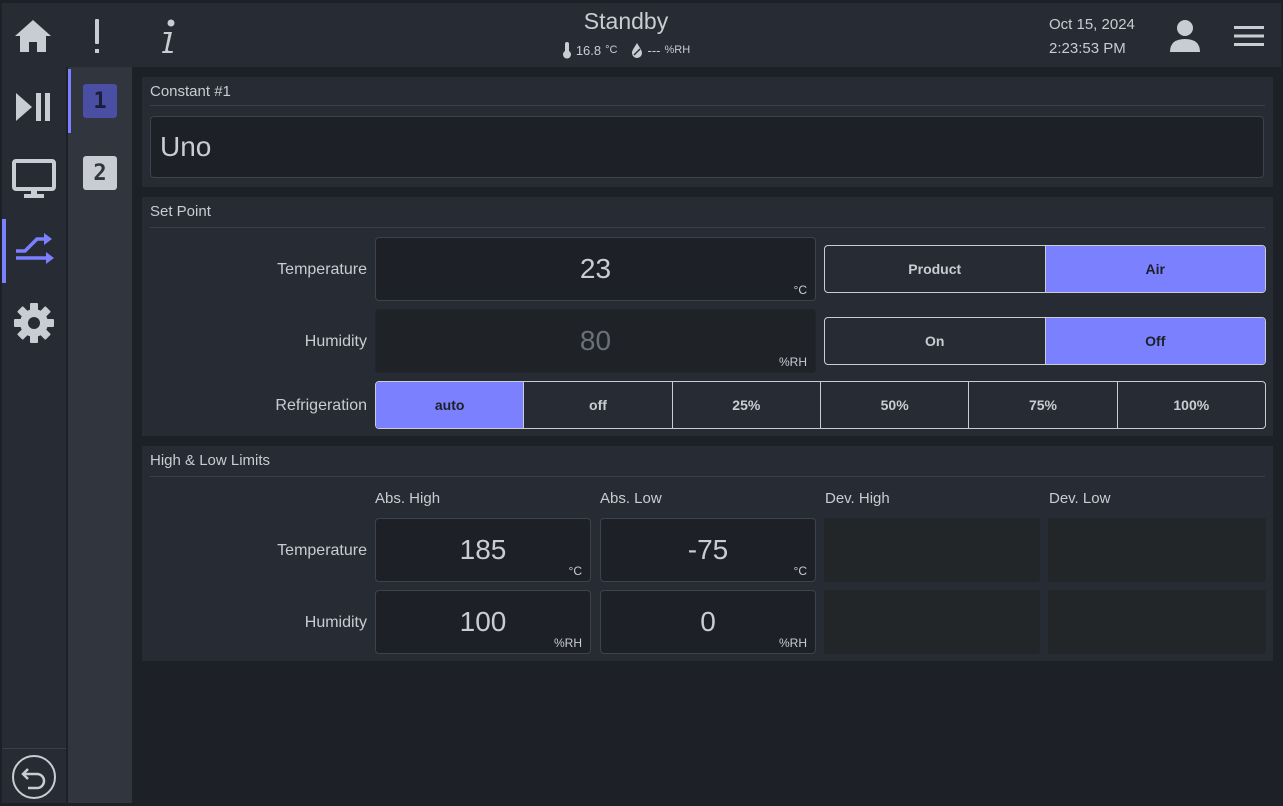 The image size is (1283, 806). Describe the element at coordinates (1185, 36) in the screenshot. I see `user-icon` at that location.